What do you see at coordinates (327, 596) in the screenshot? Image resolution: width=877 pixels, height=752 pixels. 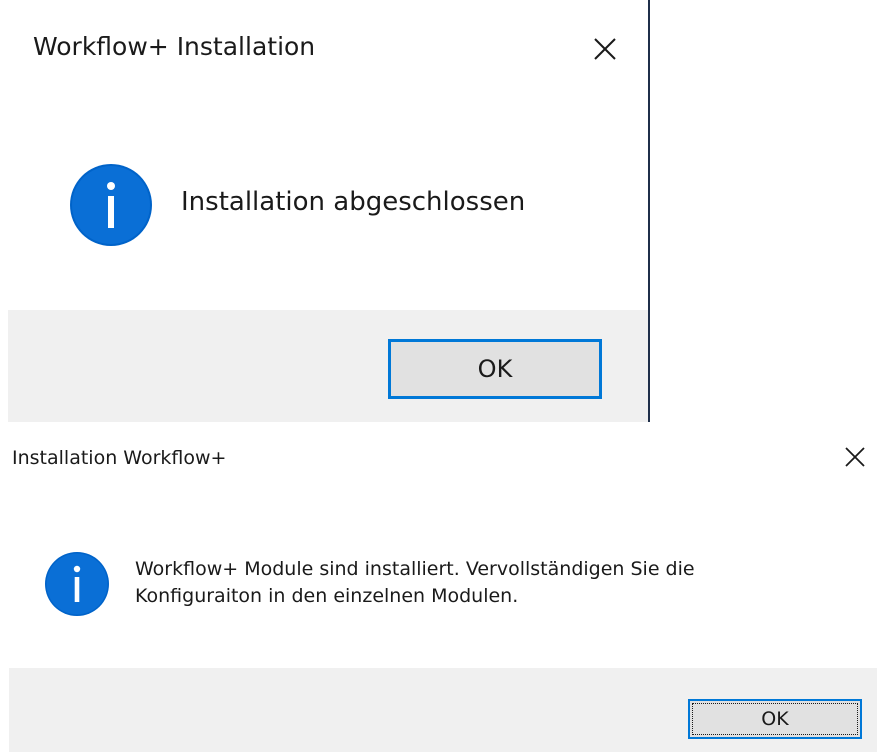 I see `dialog-message-line-2: Konfiguraiton in den einzelnen Modulen.` at bounding box center [327, 596].